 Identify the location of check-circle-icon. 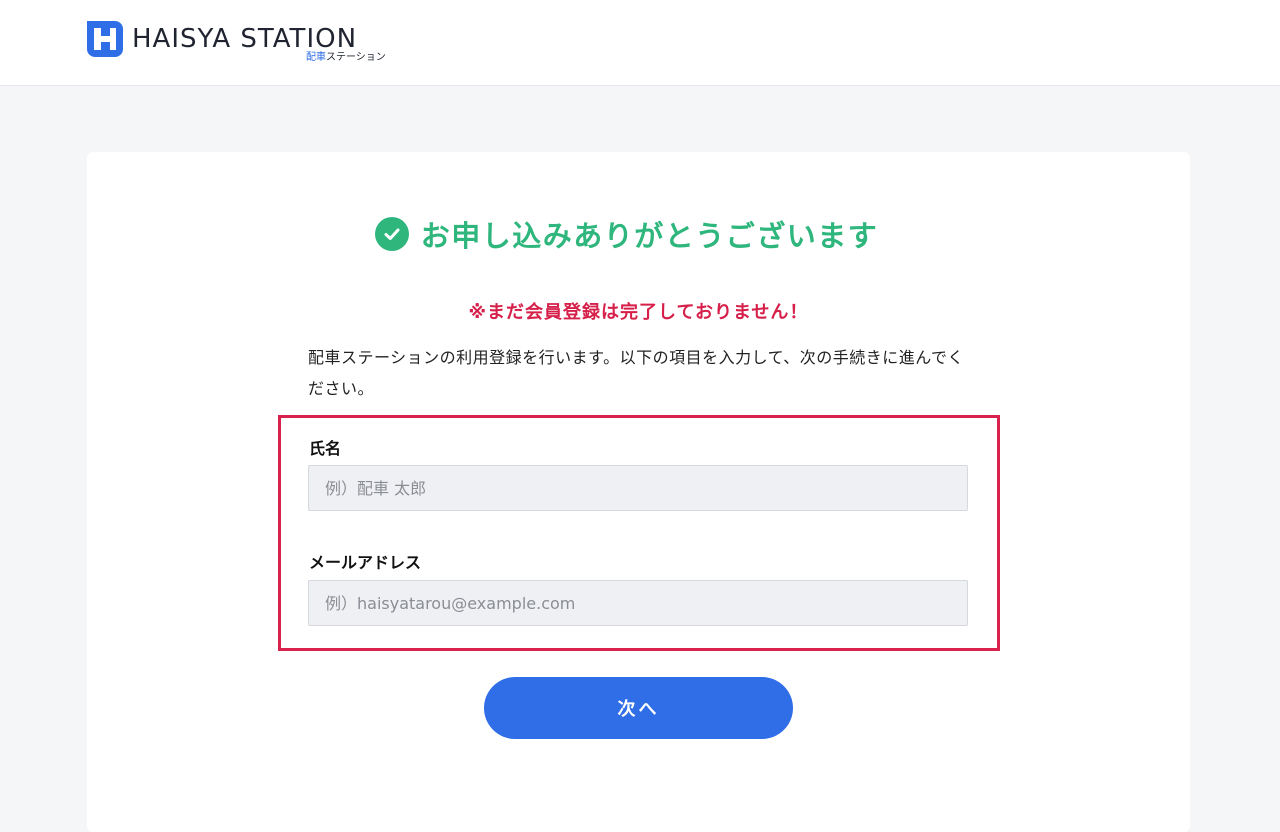
(391, 234).